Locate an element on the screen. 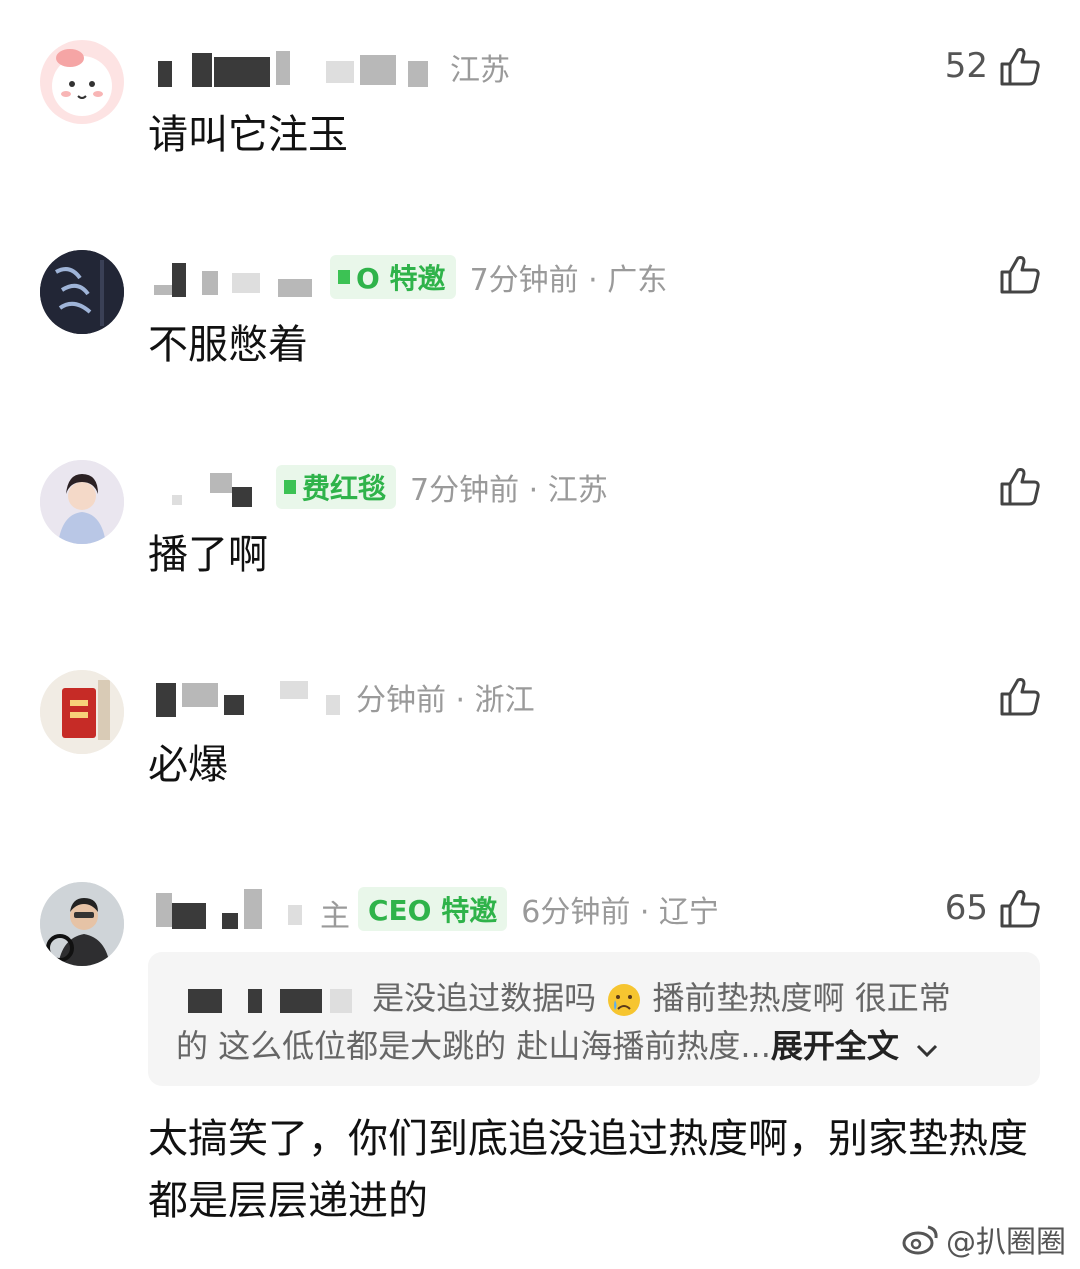 This screenshot has height=1269, width=1080. invite-badge: O 特邀 is located at coordinates (393, 277).